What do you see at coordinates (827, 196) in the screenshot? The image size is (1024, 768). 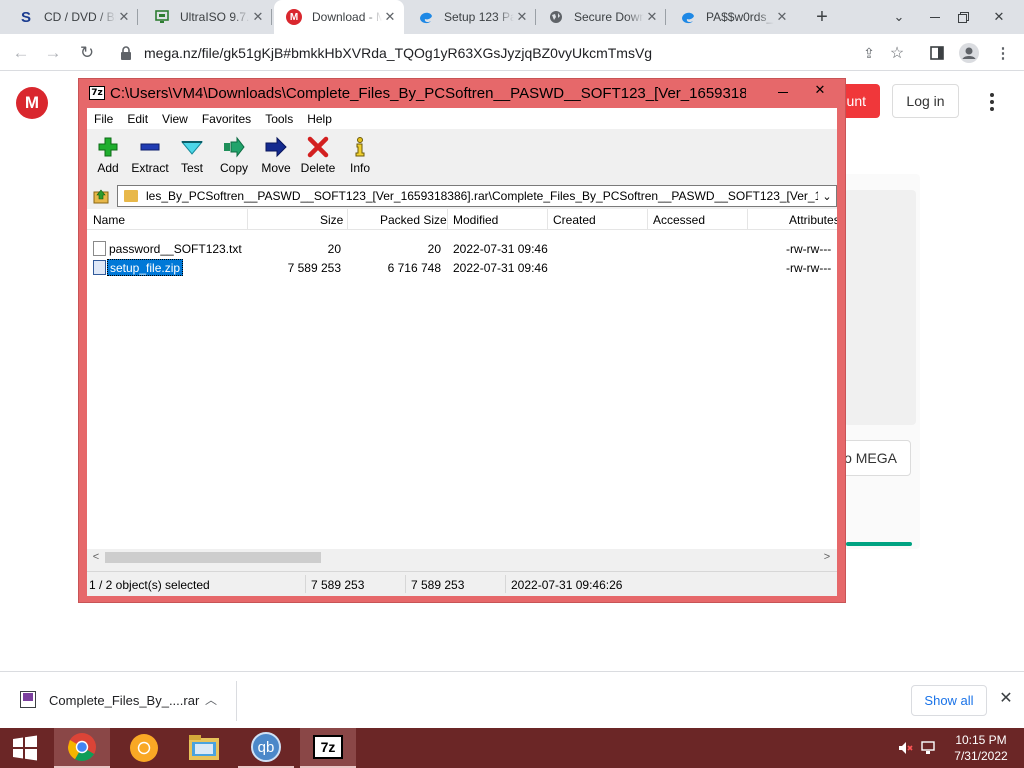 I see `chevron-down-icon: ⌄` at bounding box center [827, 196].